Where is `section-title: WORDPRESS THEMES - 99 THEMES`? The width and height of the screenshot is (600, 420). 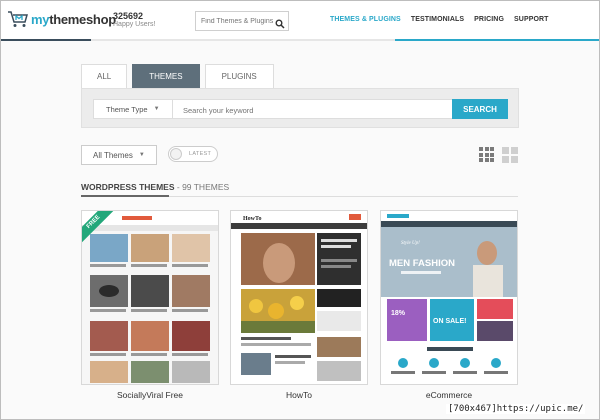
section-title: WORDPRESS THEMES - 99 THEMES is located at coordinates (155, 187).